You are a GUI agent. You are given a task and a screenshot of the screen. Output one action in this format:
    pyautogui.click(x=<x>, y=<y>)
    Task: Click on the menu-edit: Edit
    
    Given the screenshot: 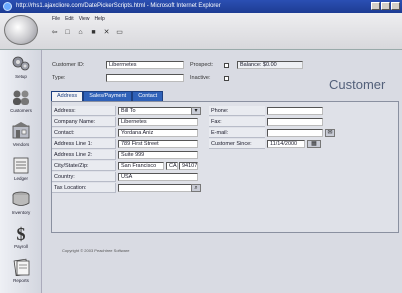 What is the action you would take?
    pyautogui.click(x=69, y=19)
    